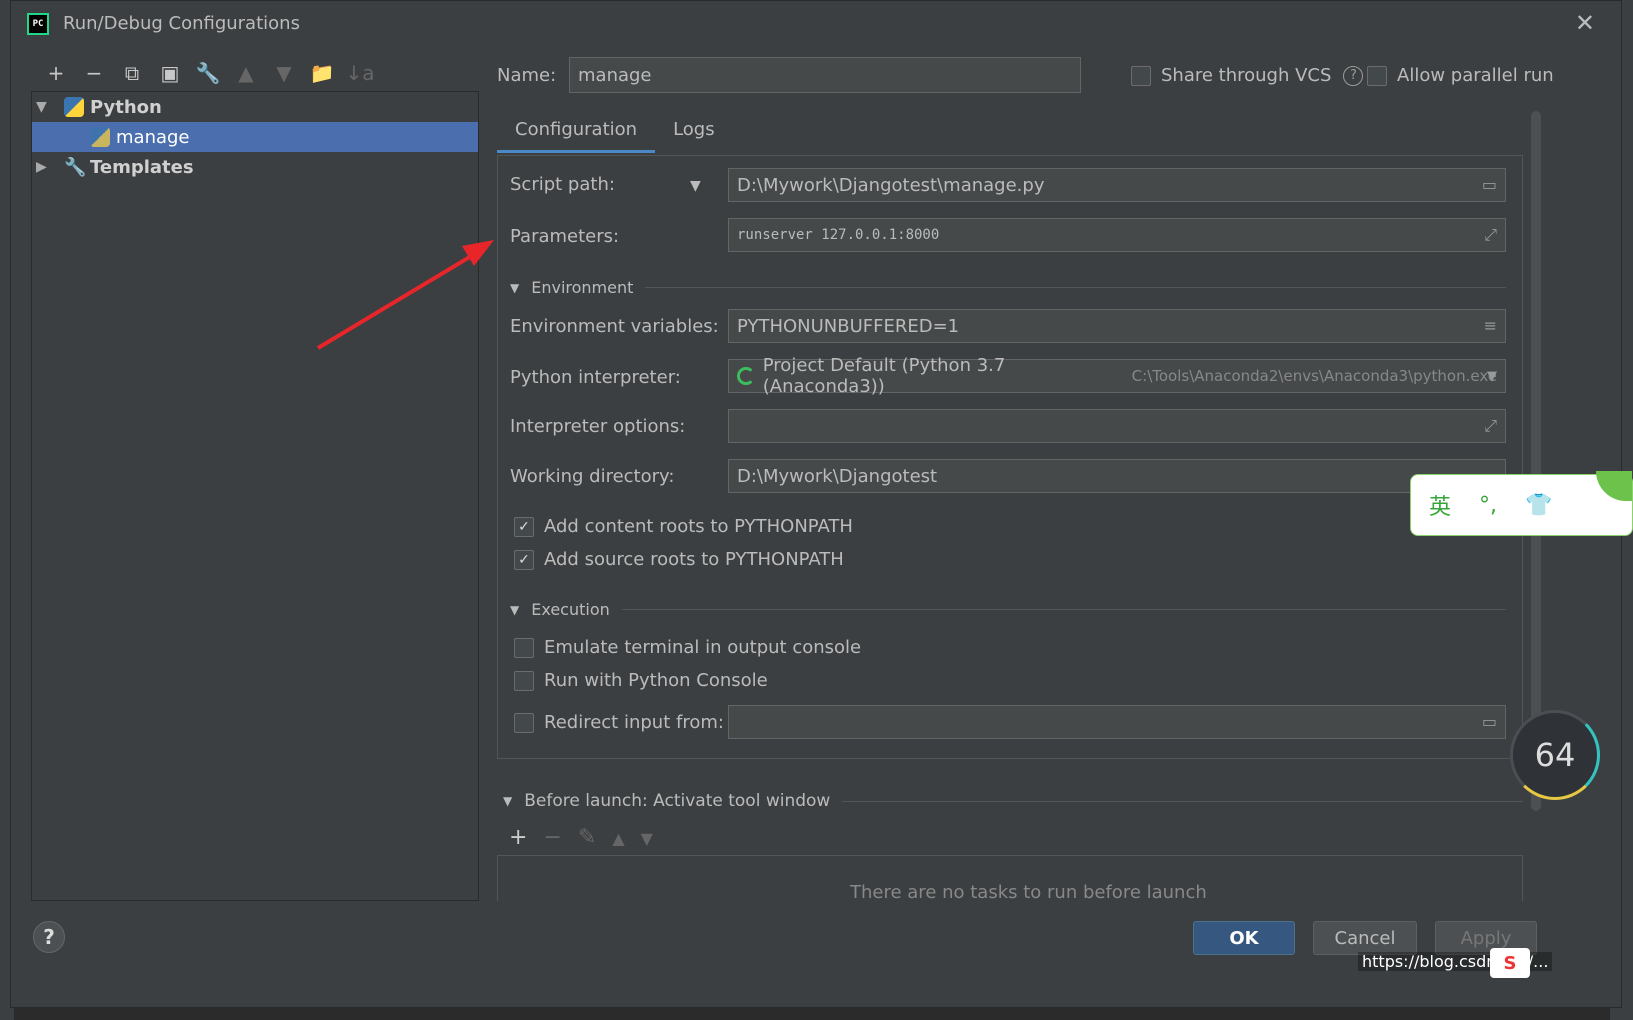 This screenshot has width=1633, height=1020. I want to click on python-console-checkbox: Run with Python Console, so click(641, 680).